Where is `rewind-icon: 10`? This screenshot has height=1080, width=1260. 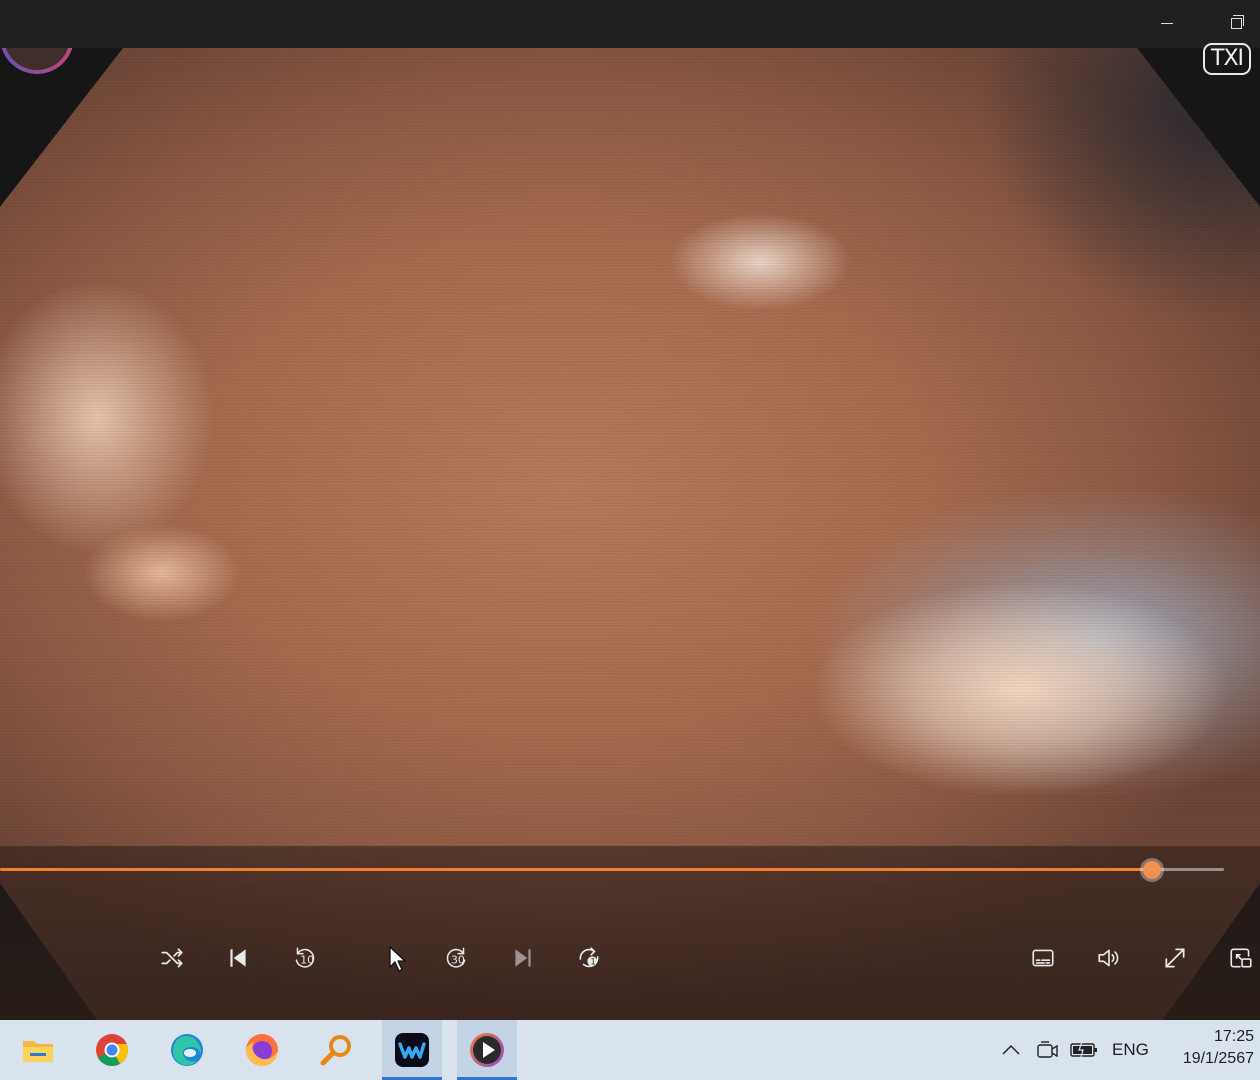 rewind-icon: 10 is located at coordinates (305, 957).